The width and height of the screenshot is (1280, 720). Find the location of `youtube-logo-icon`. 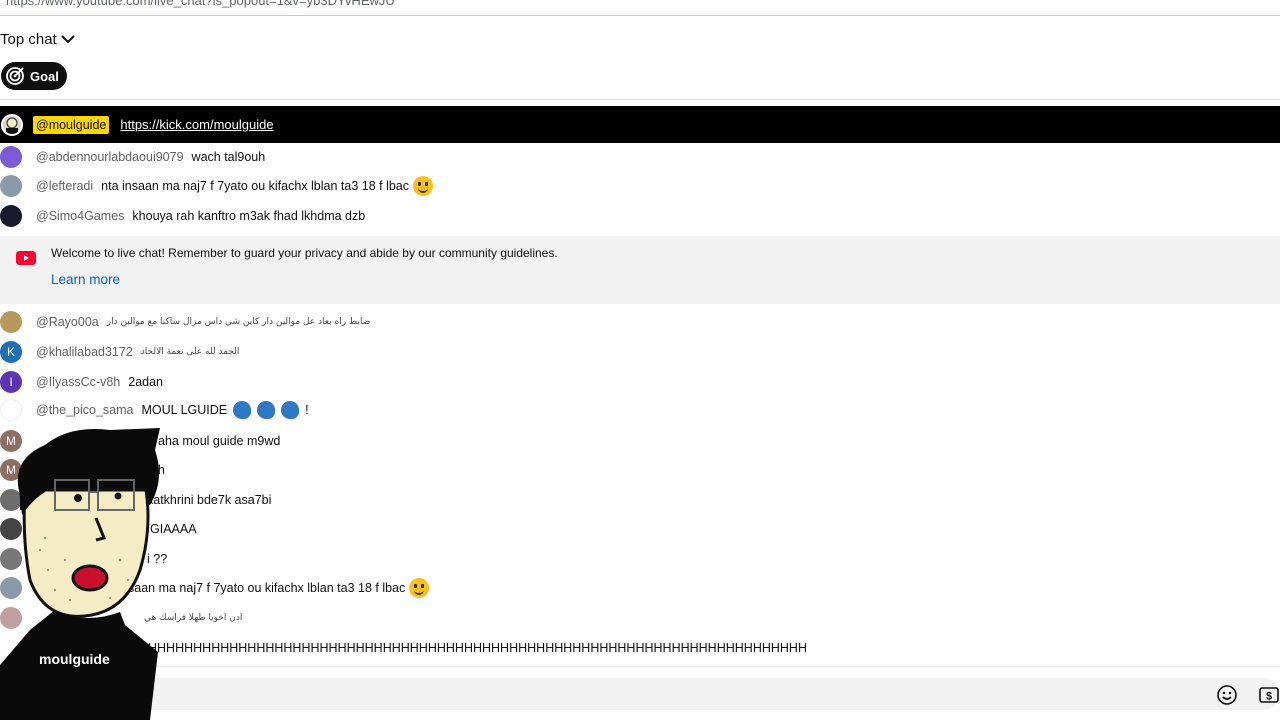

youtube-logo-icon is located at coordinates (26, 258).